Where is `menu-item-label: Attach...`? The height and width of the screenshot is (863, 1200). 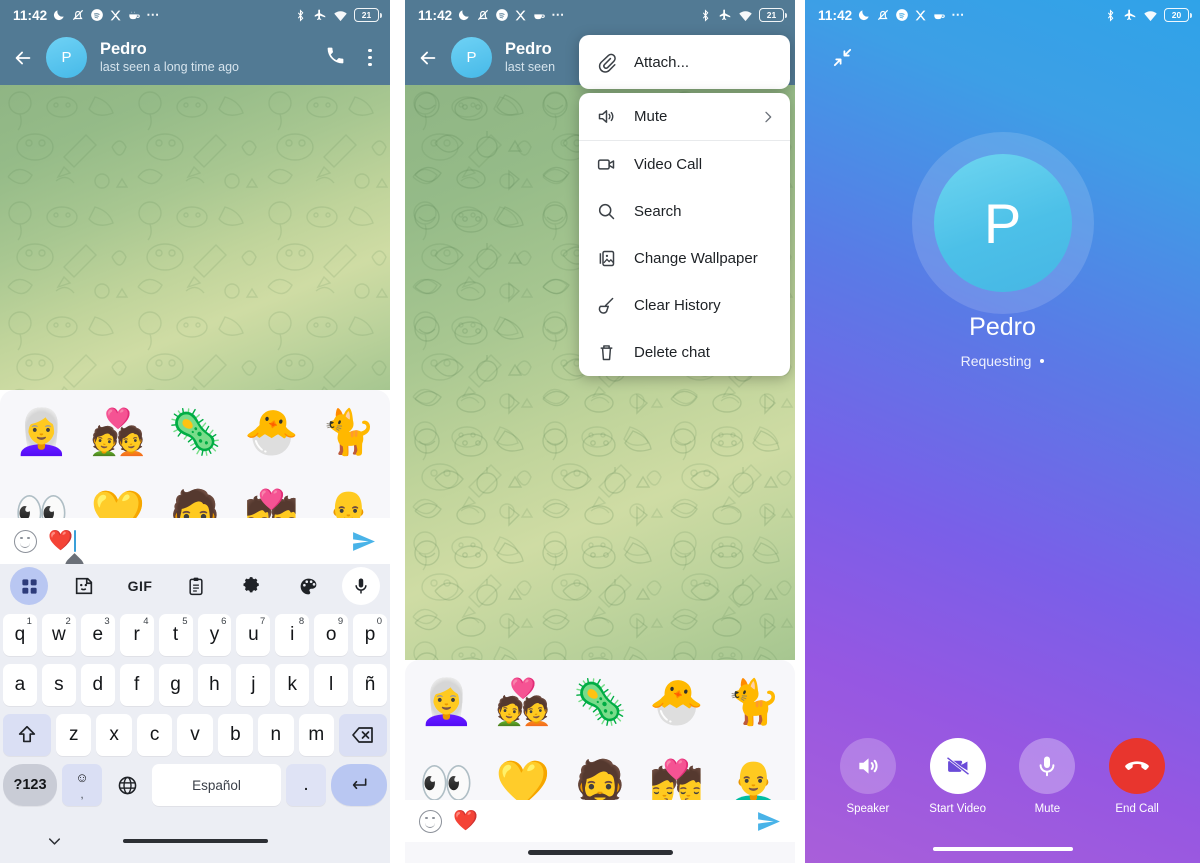 menu-item-label: Attach... is located at coordinates (662, 62).